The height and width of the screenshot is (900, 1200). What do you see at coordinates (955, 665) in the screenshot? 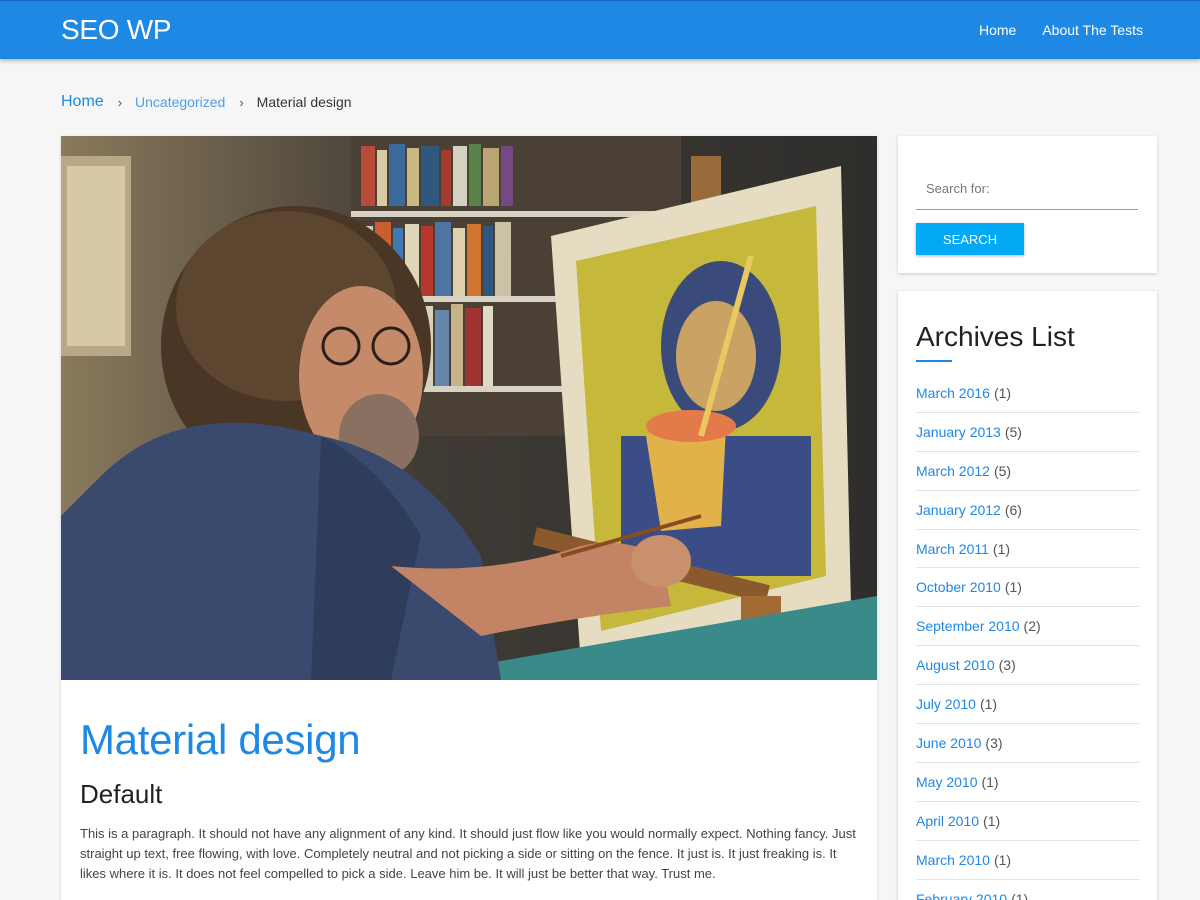
I see `archive-link: August 2010` at bounding box center [955, 665].